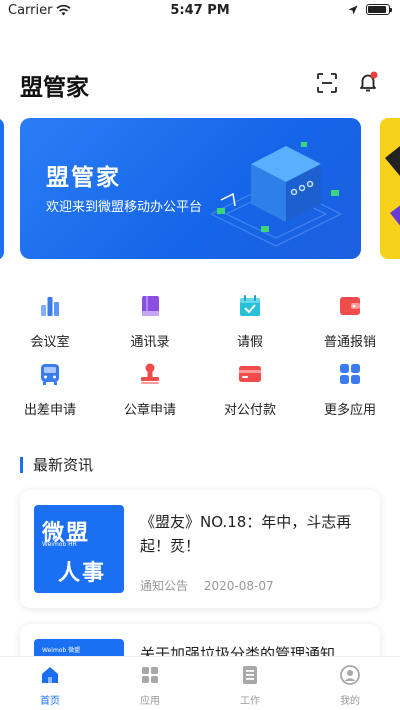 The height and width of the screenshot is (710, 400). What do you see at coordinates (2, 189) in the screenshot?
I see `banner-prev-peek` at bounding box center [2, 189].